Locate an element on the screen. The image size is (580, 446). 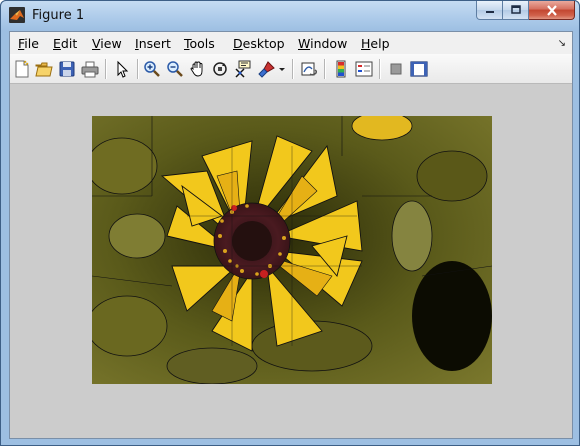
link-plot-icon is located at coordinates (309, 69).